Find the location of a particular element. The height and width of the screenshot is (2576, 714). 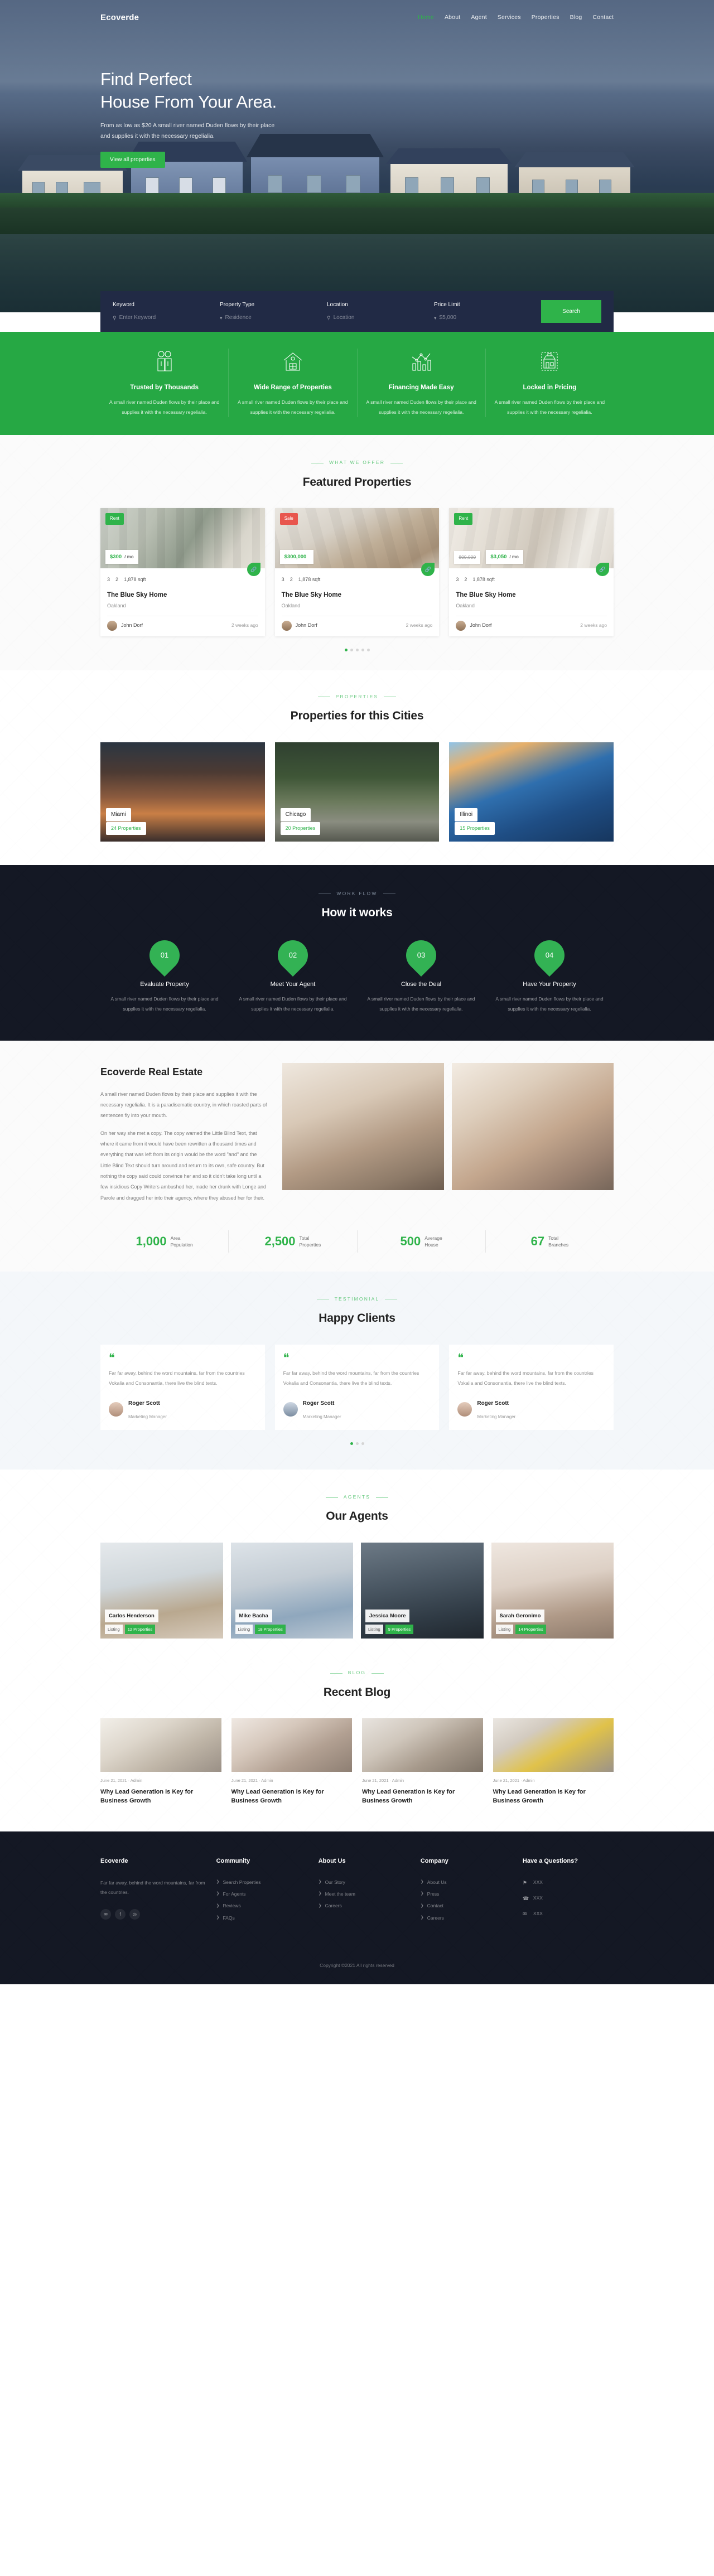

agent-card: Mike Bacha Listing 18 Properties is located at coordinates (292, 1591).